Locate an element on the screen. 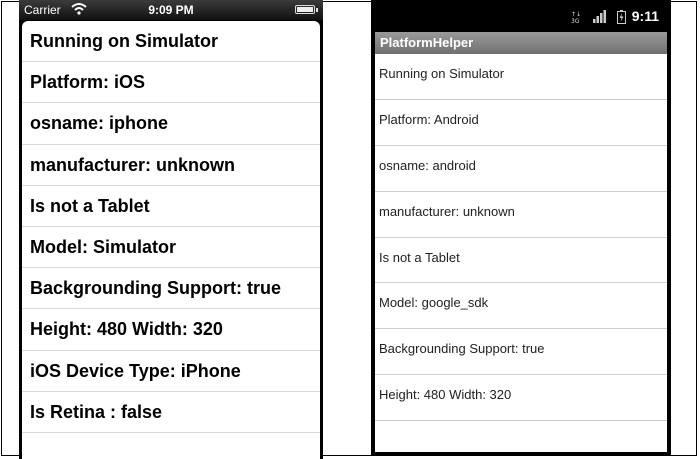  list-item: Platform: Android is located at coordinates (521, 123).